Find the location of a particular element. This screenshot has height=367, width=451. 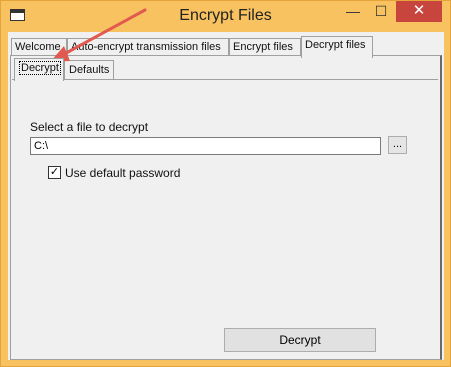

minimize-button: — is located at coordinates (353, 11).